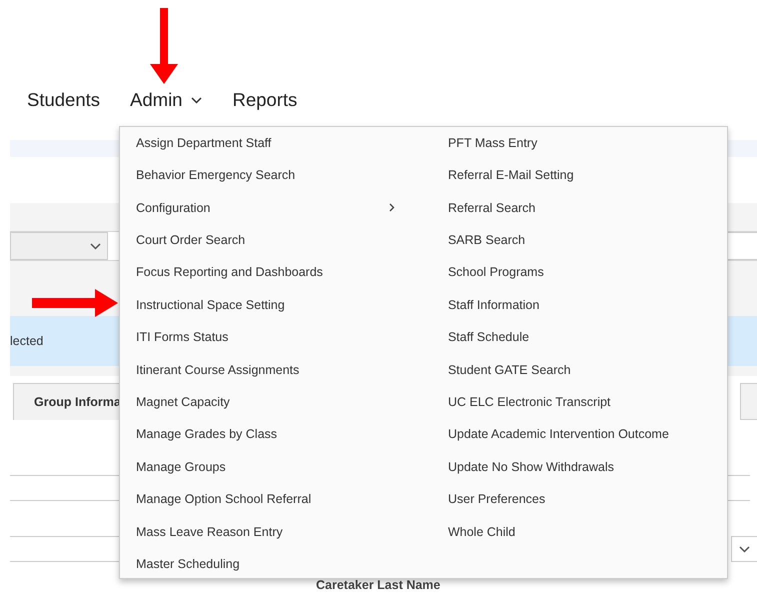 This screenshot has height=602, width=757. Describe the element at coordinates (276, 337) in the screenshot. I see `menu-item: ITI Forms Status` at that location.